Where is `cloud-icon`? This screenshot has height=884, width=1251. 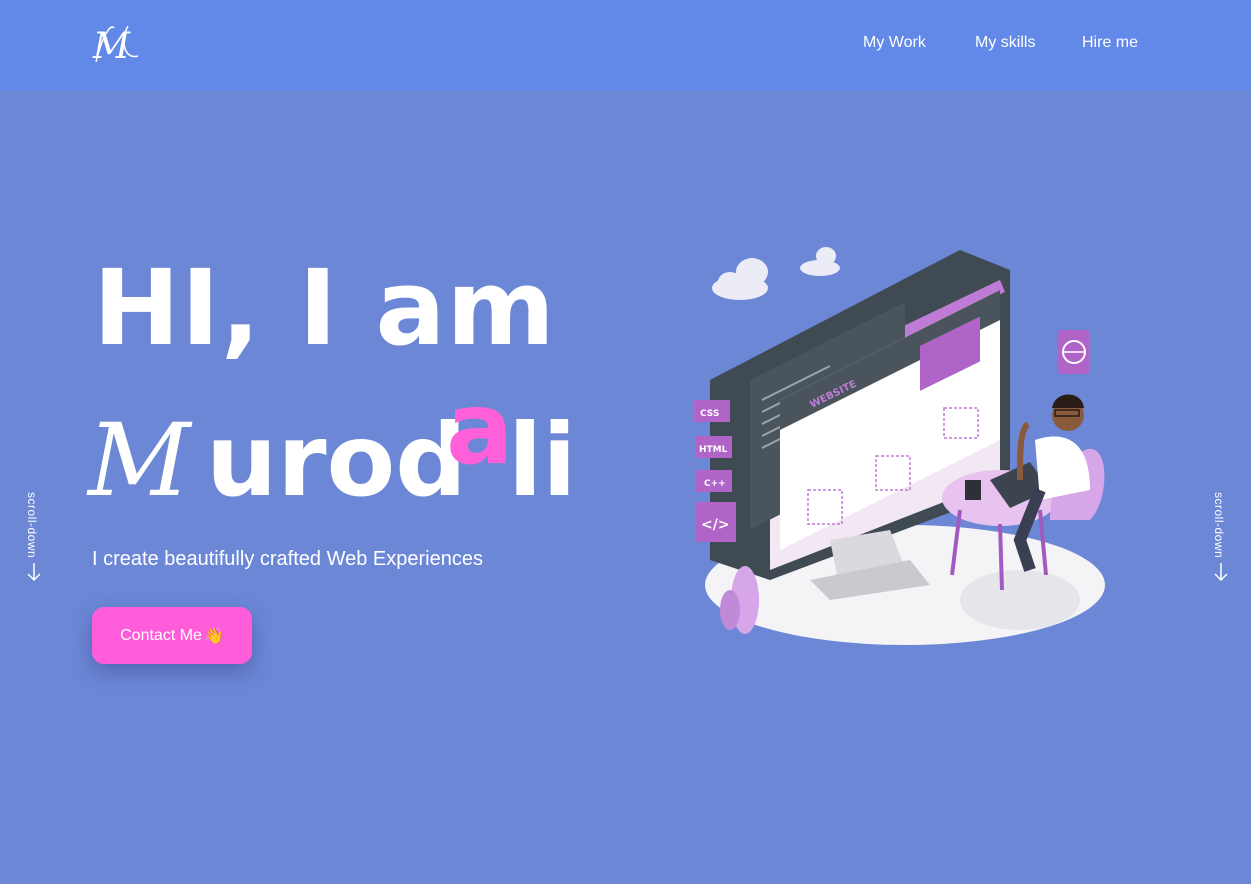
cloud-icon is located at coordinates (776, 273).